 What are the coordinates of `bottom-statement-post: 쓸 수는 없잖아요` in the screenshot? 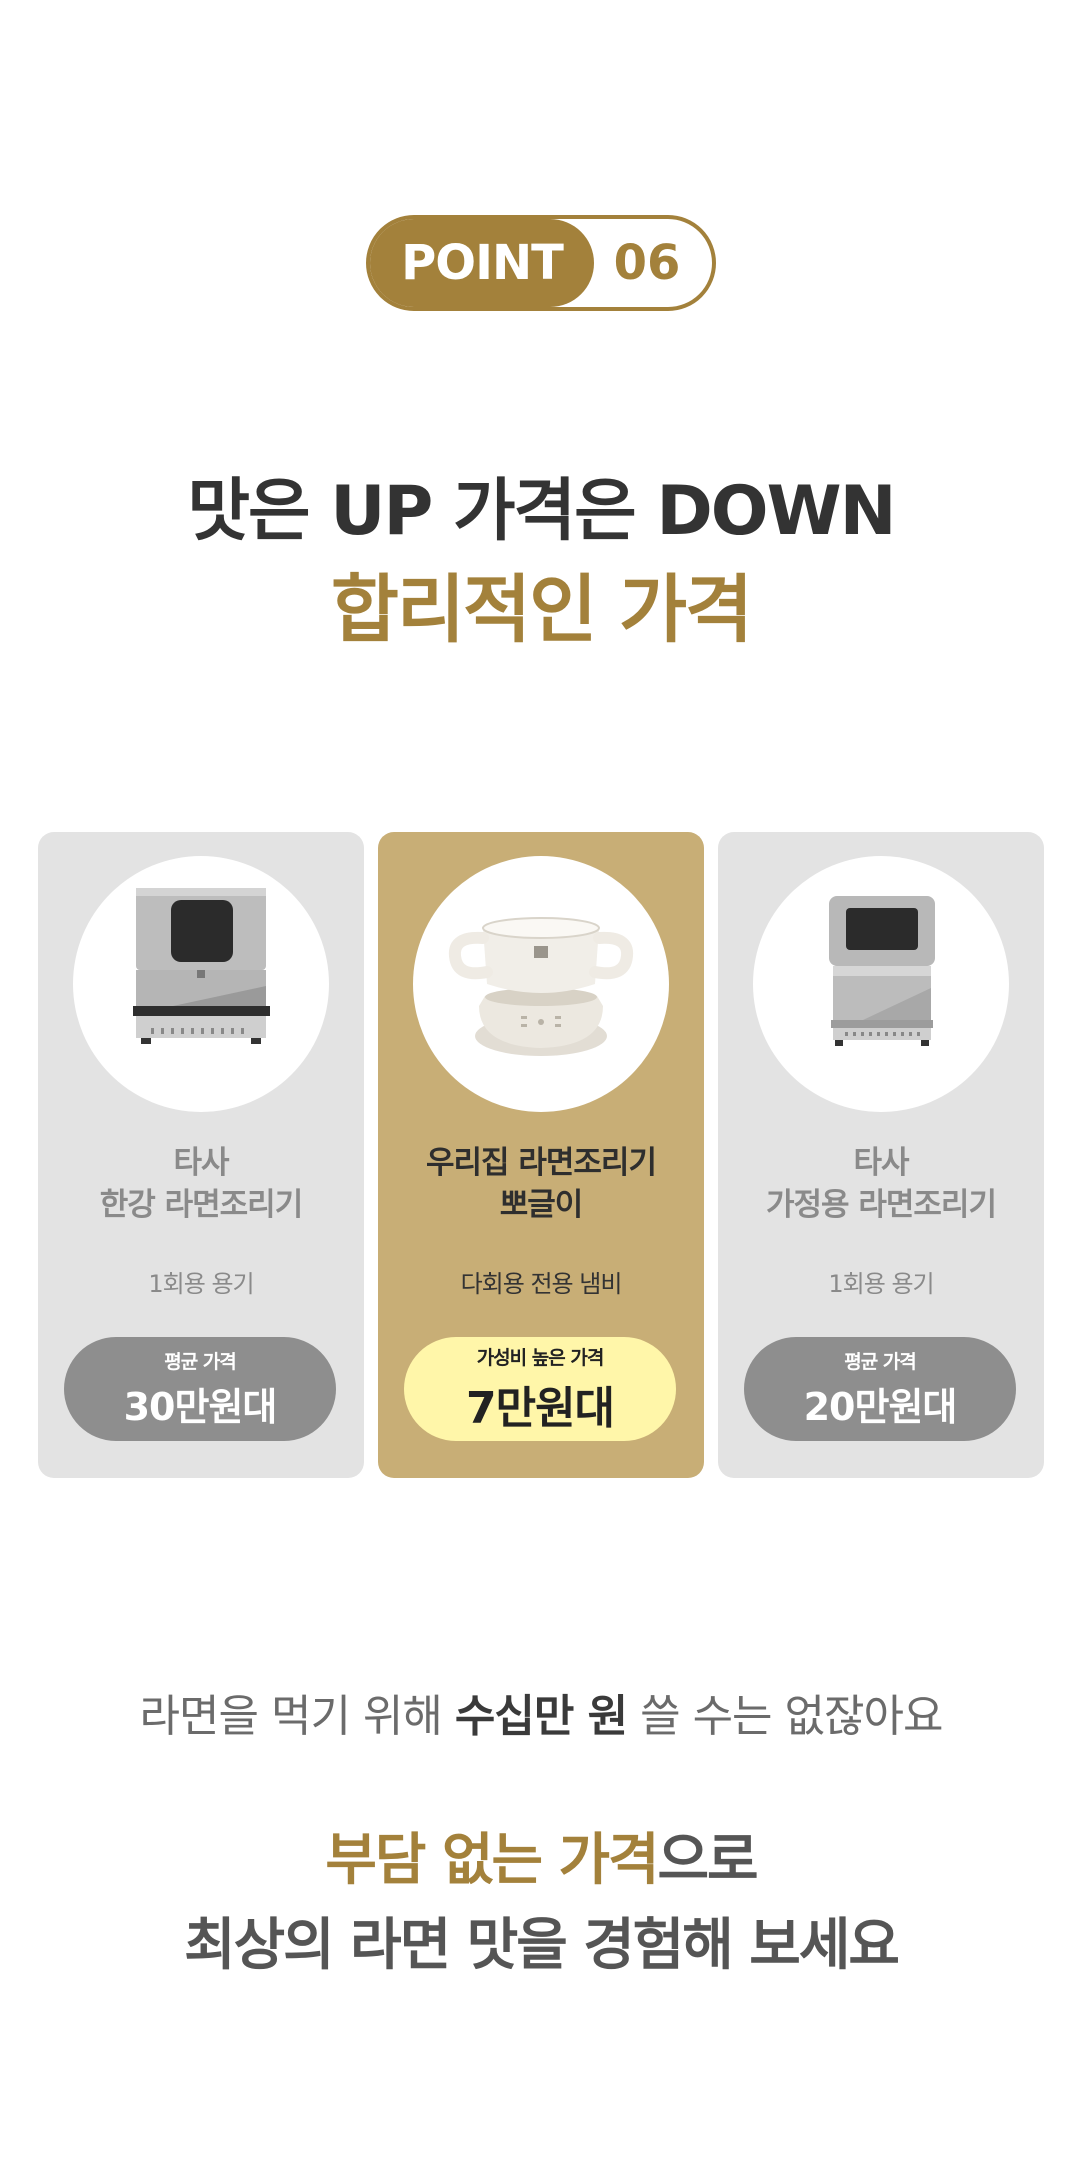 It's located at (785, 1716).